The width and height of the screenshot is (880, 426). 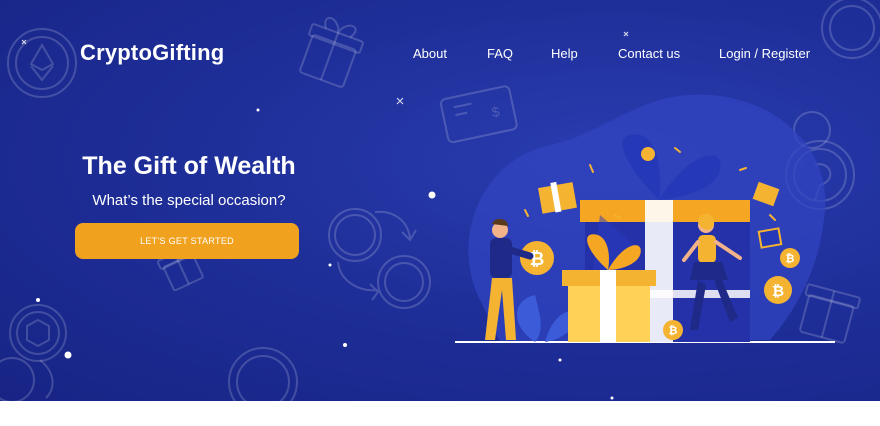 I want to click on nav-faq: FAQ, so click(x=500, y=53).